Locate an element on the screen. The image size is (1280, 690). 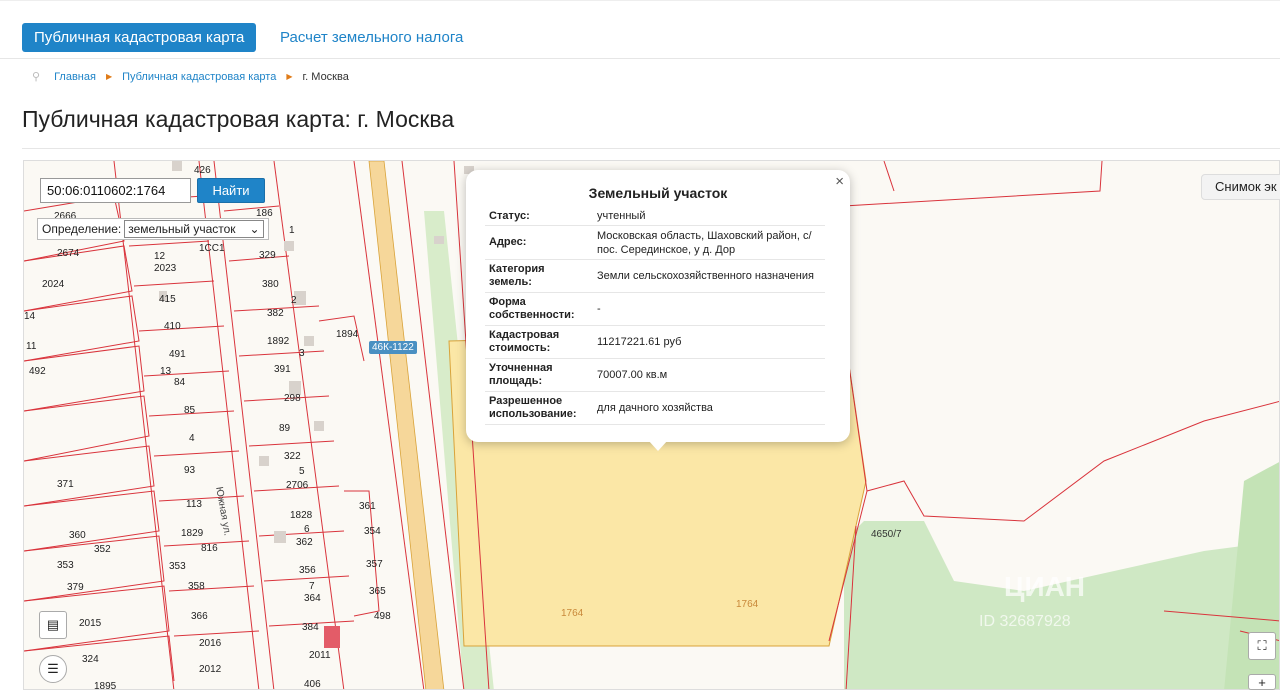
lot-number-label: 2011 is located at coordinates (320, 655).